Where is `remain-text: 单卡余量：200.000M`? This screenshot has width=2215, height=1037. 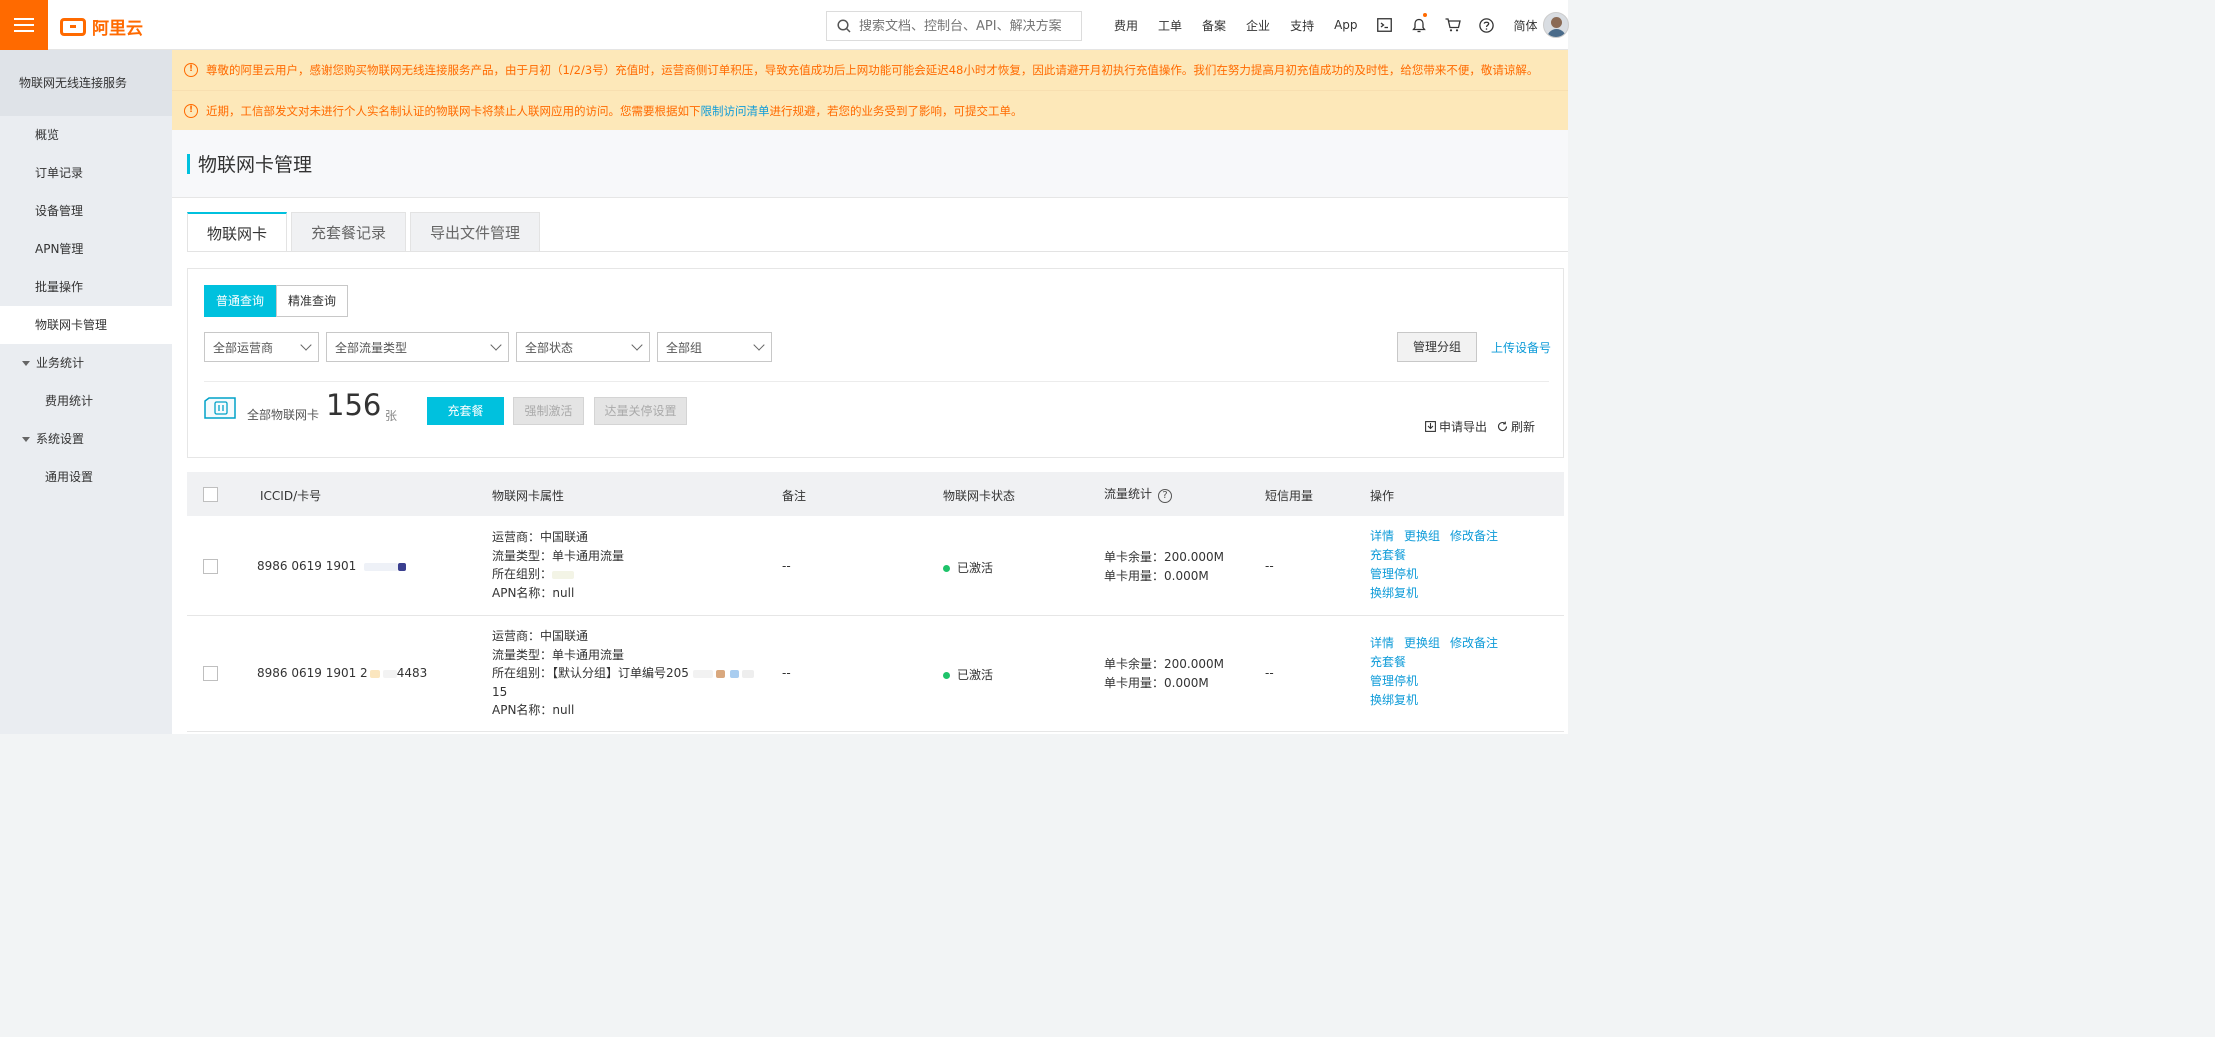
remain-text: 单卡余量：200.000M is located at coordinates (1164, 557).